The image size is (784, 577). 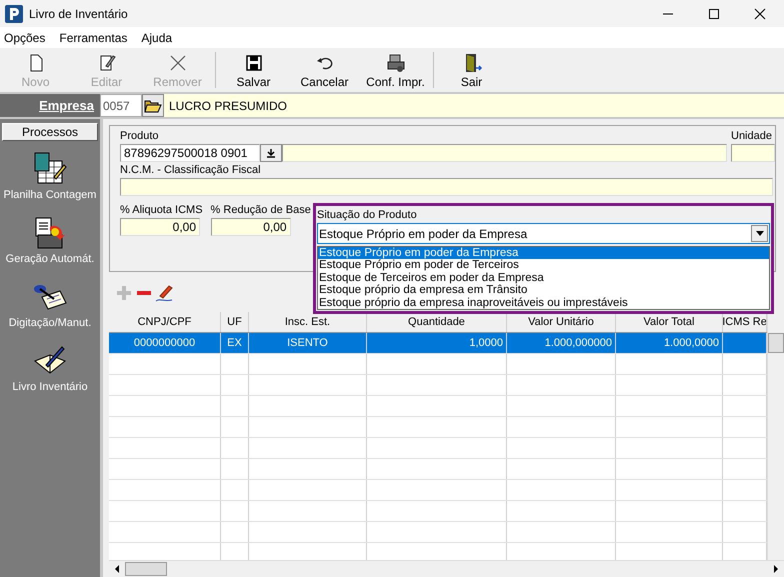 What do you see at coordinates (543, 265) in the screenshot?
I see `dropdown-option: Estoque Próprio em poder de Terceiros` at bounding box center [543, 265].